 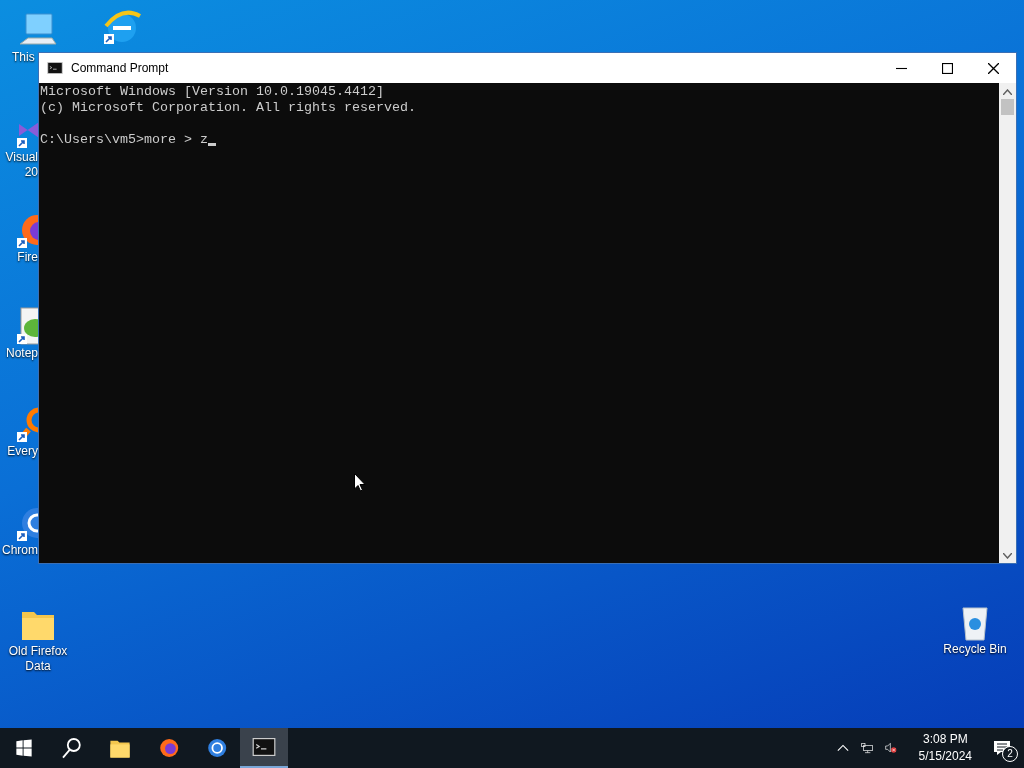 What do you see at coordinates (1007, 556) in the screenshot?
I see `chevron-down-icon` at bounding box center [1007, 556].